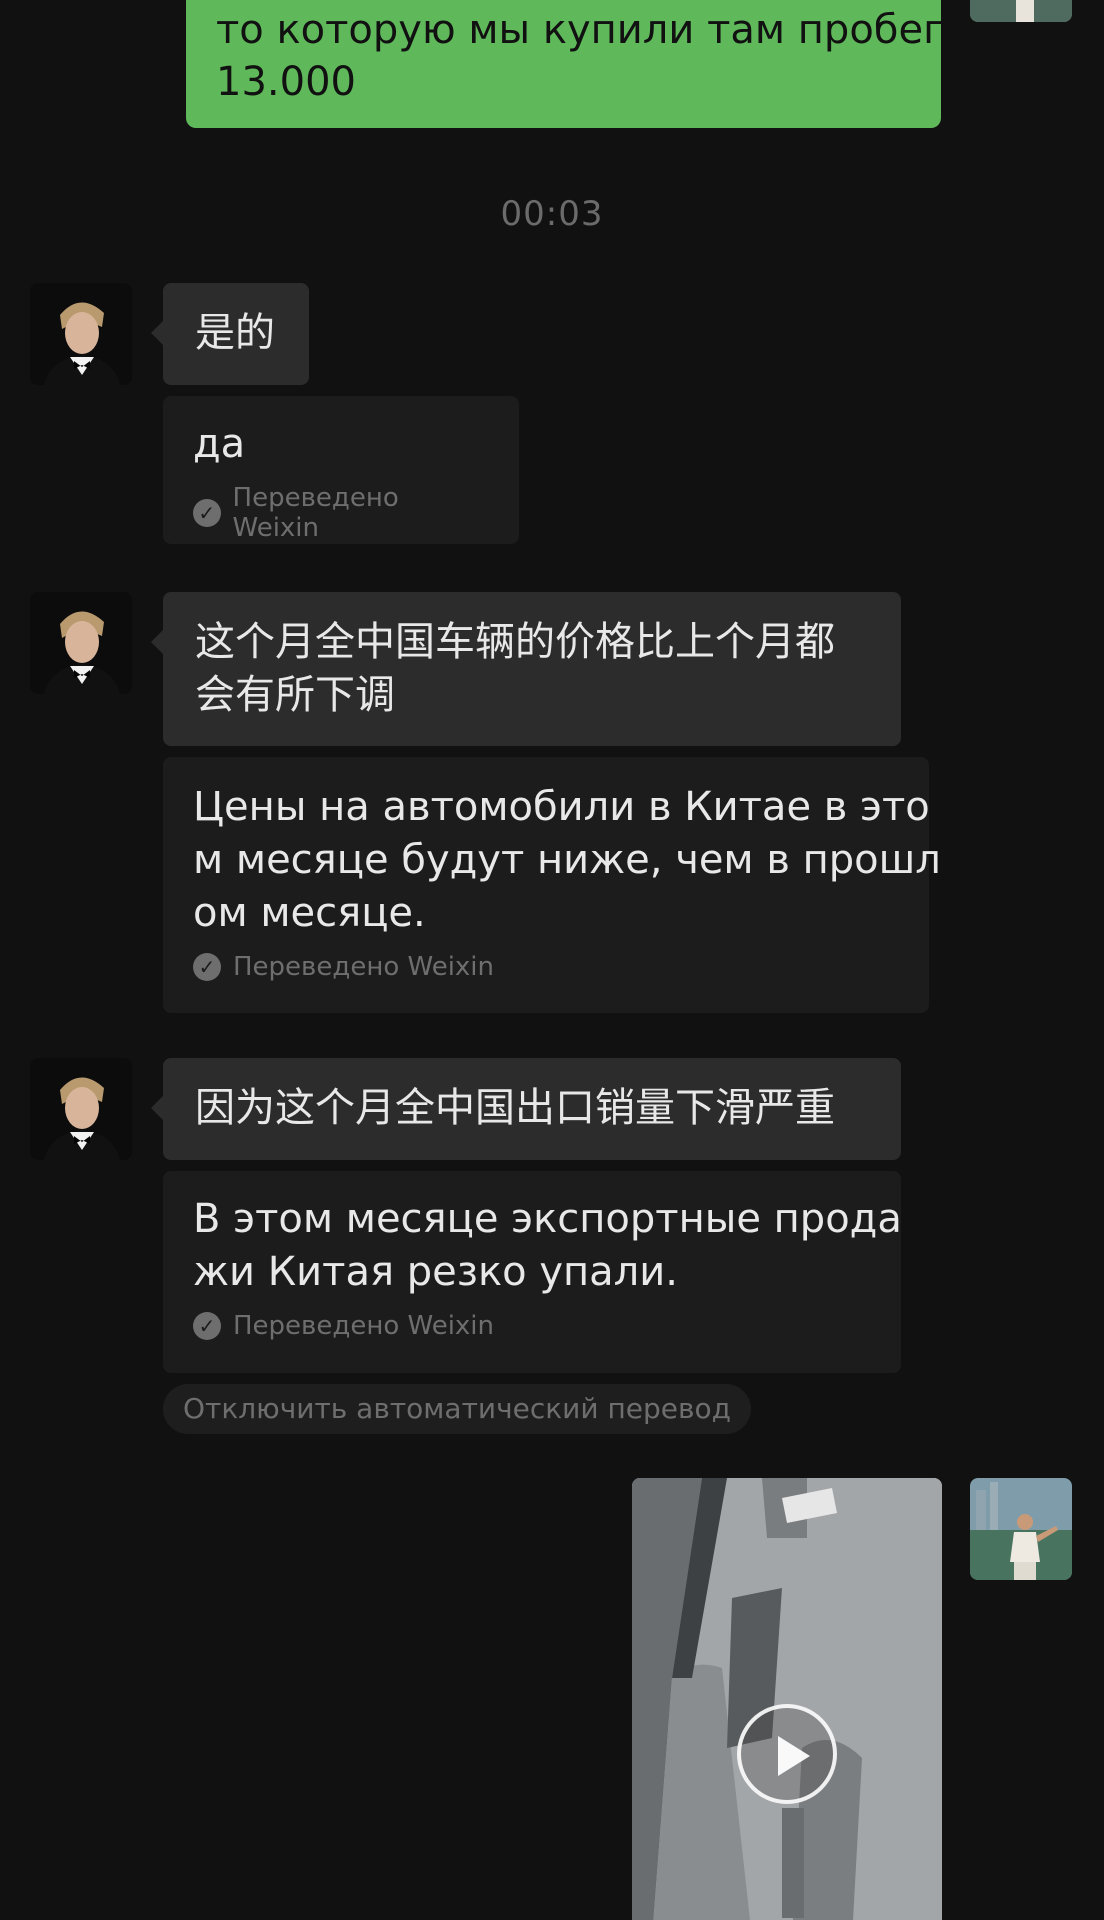 The image size is (1104, 1920). Describe the element at coordinates (219, 444) in the screenshot. I see `translation-text-line: да` at that location.